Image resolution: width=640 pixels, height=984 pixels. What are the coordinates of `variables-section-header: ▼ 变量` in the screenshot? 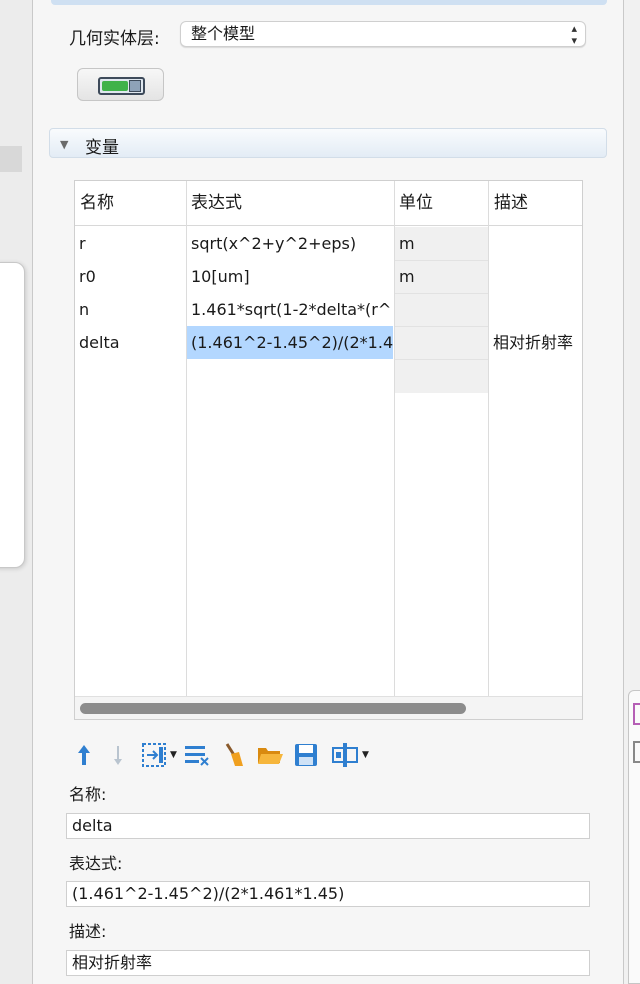 It's located at (328, 143).